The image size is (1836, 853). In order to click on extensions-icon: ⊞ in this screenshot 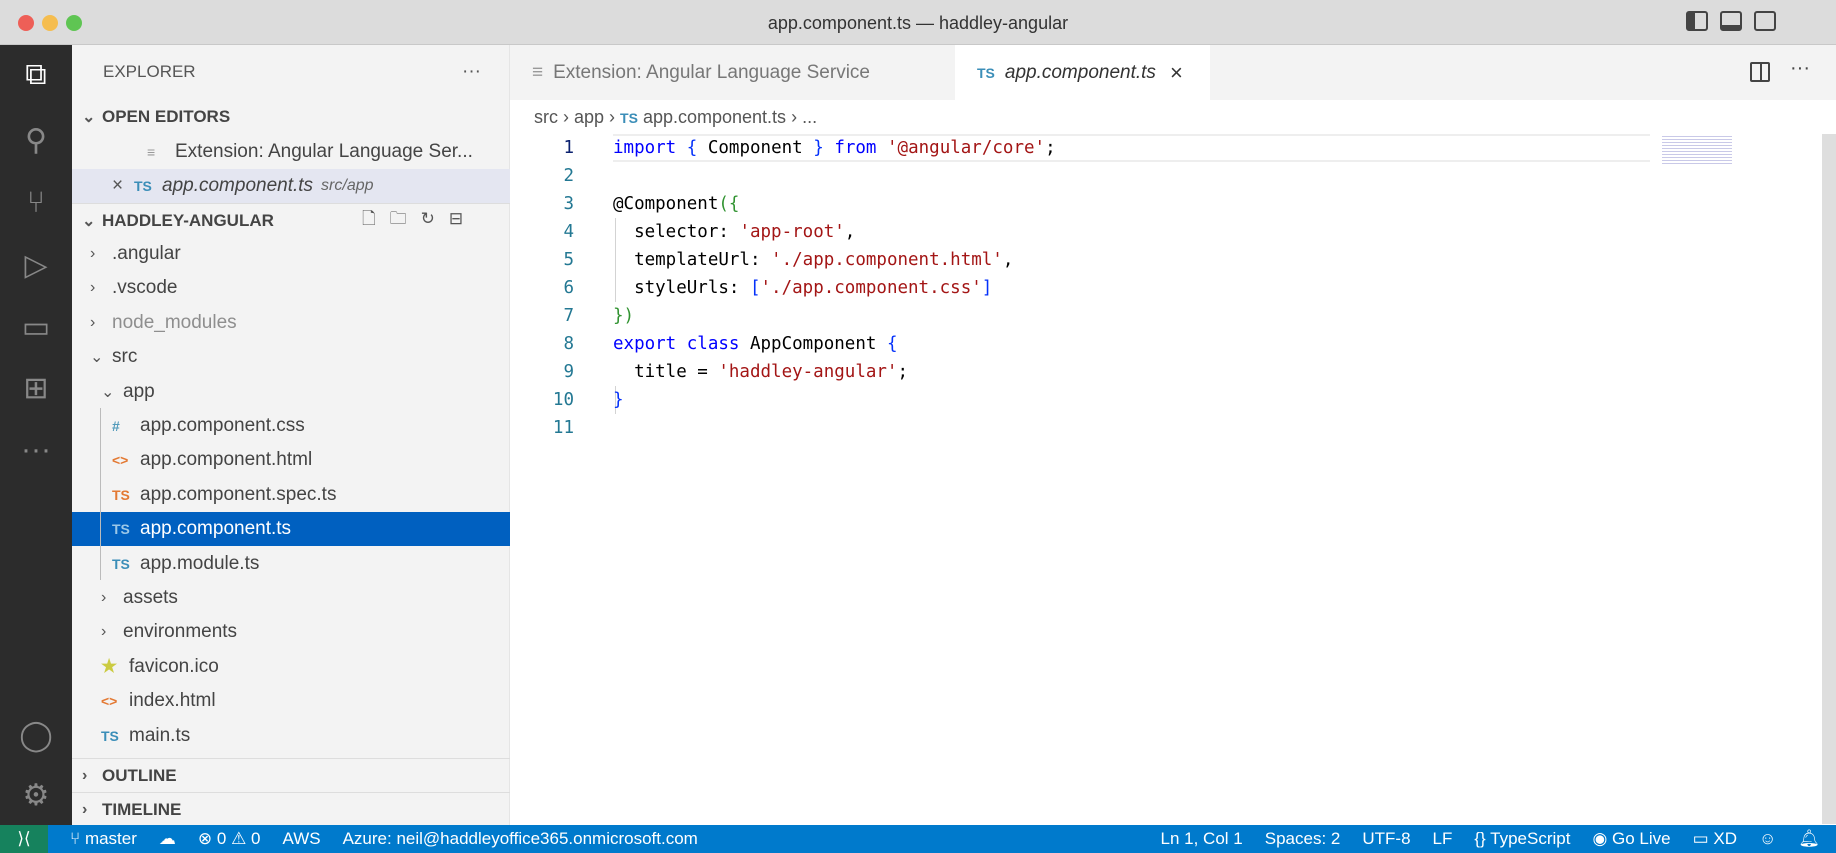, I will do `click(36, 388)`.